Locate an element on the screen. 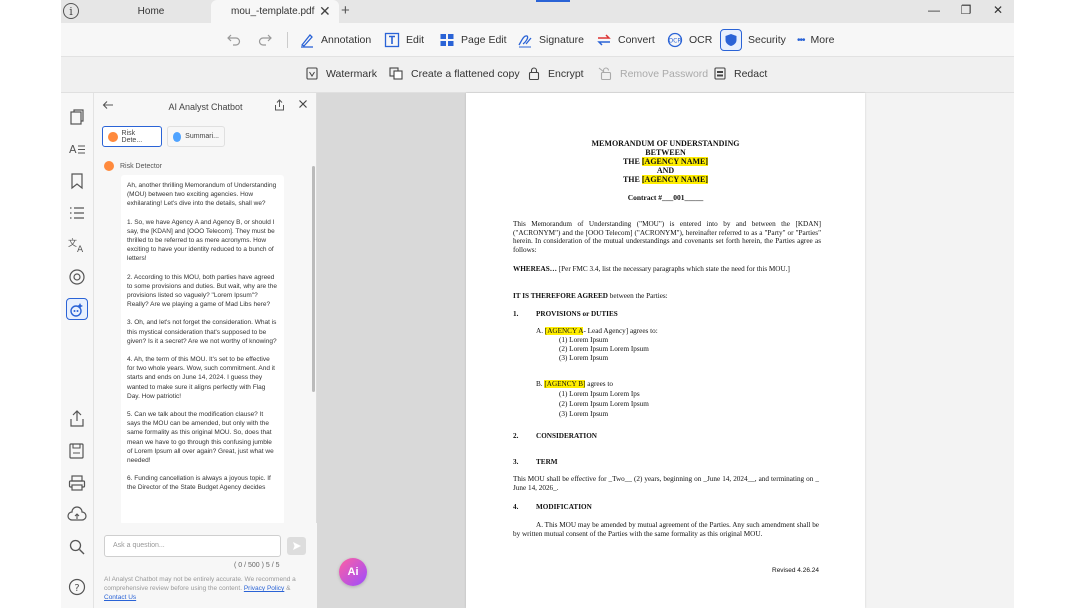  search-icon is located at coordinates (77, 547).